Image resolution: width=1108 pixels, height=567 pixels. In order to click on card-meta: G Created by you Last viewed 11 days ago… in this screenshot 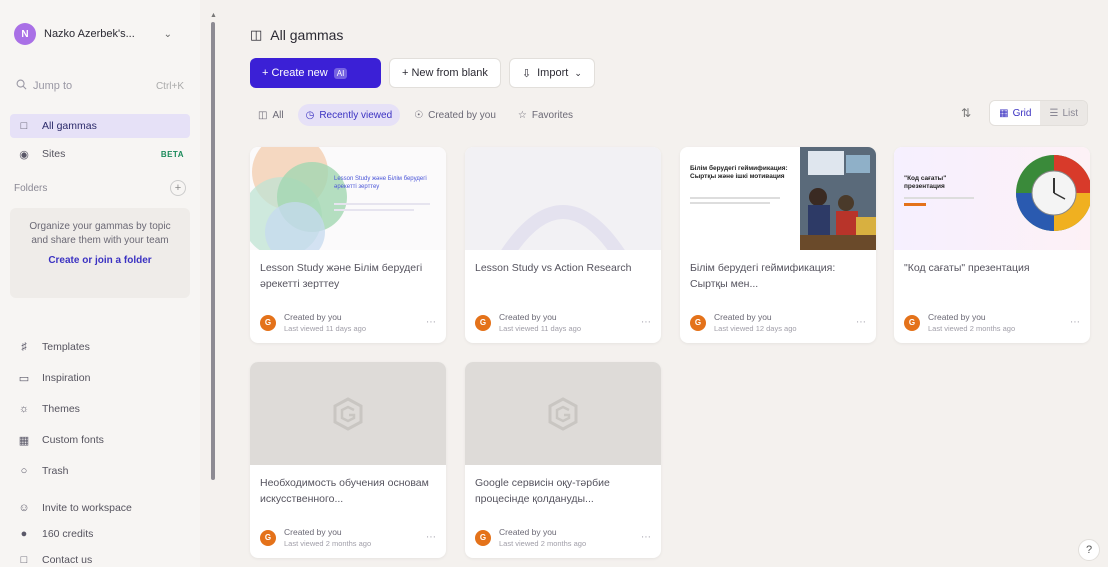, I will do `click(348, 322)`.